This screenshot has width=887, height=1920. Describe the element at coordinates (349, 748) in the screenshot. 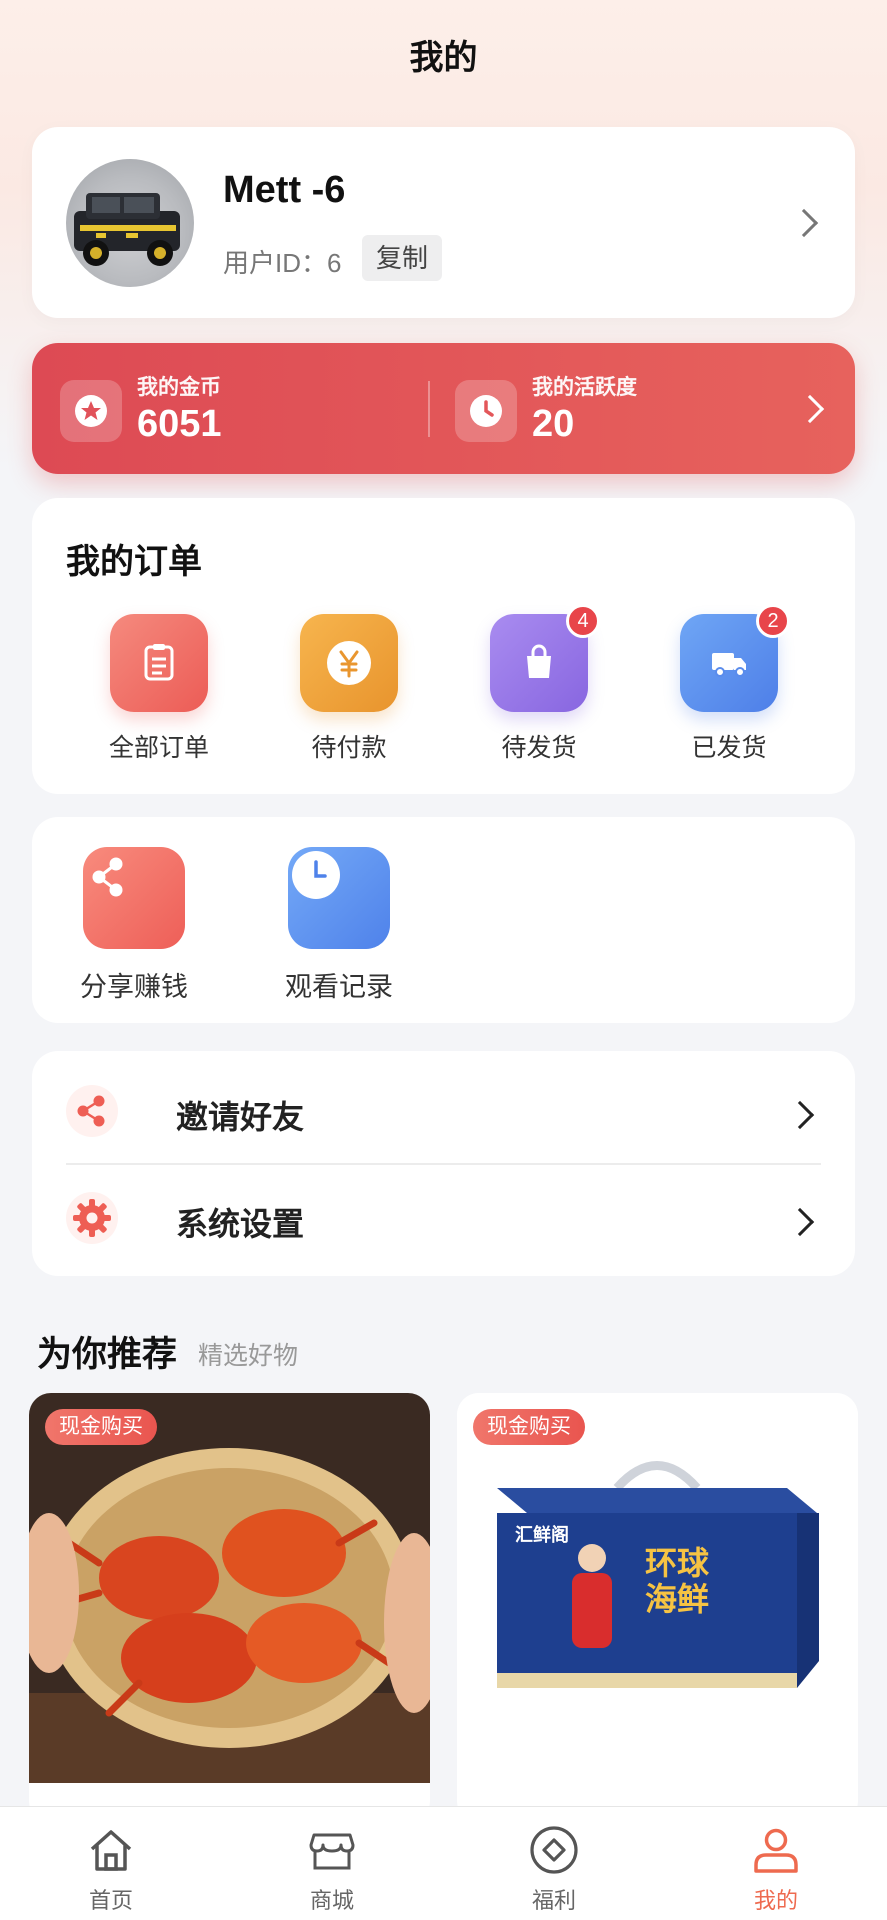

I see `order-label: 待付款` at that location.